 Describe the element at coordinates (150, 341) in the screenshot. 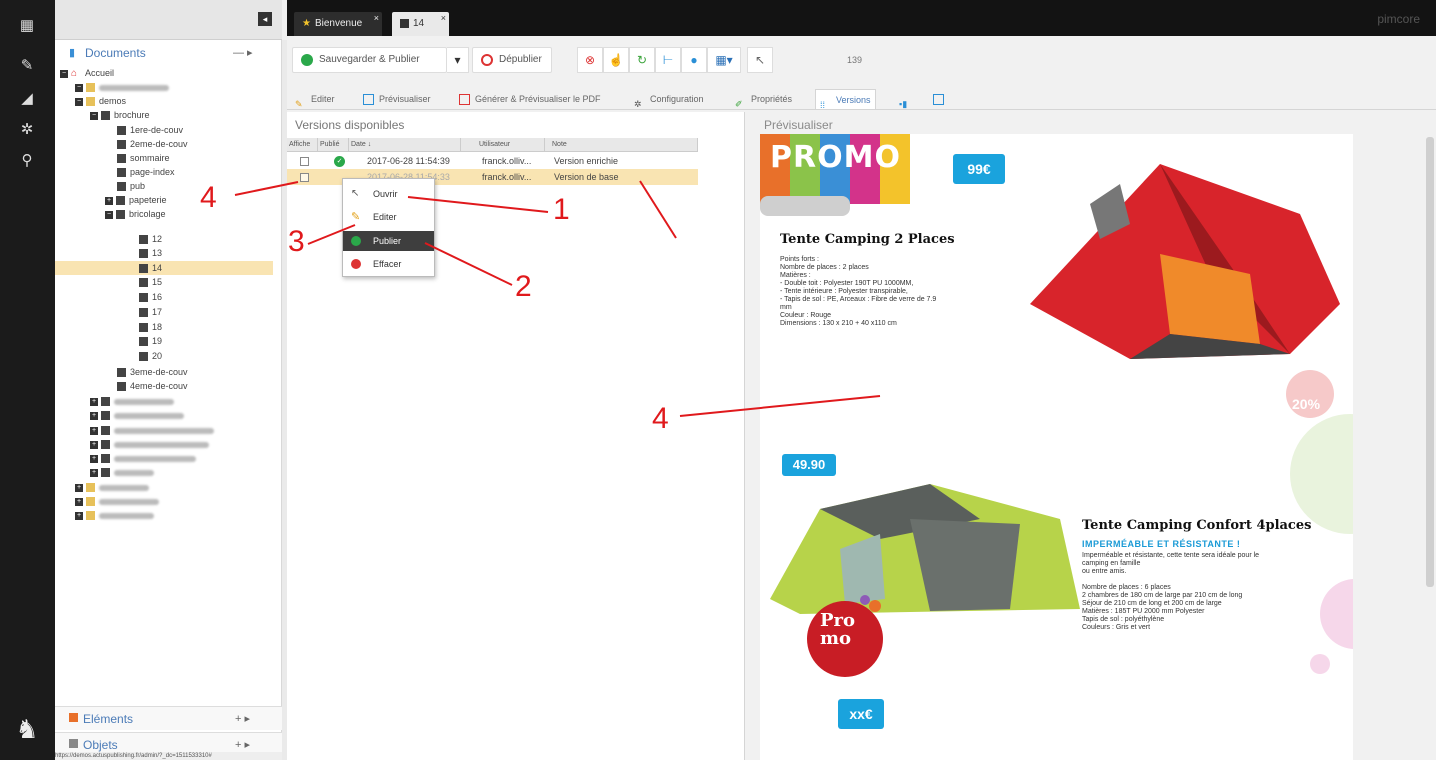

I see `tree-node-19: 19` at that location.